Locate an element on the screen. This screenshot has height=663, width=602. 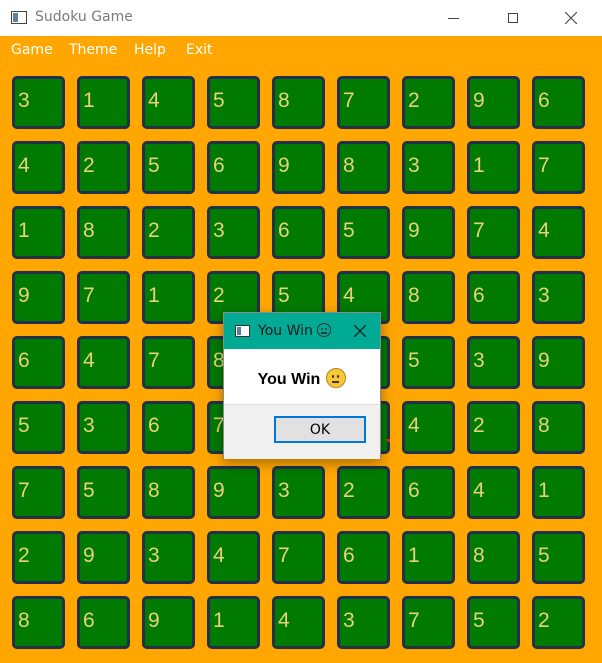
cell-digit: 5 is located at coordinates (219, 100).